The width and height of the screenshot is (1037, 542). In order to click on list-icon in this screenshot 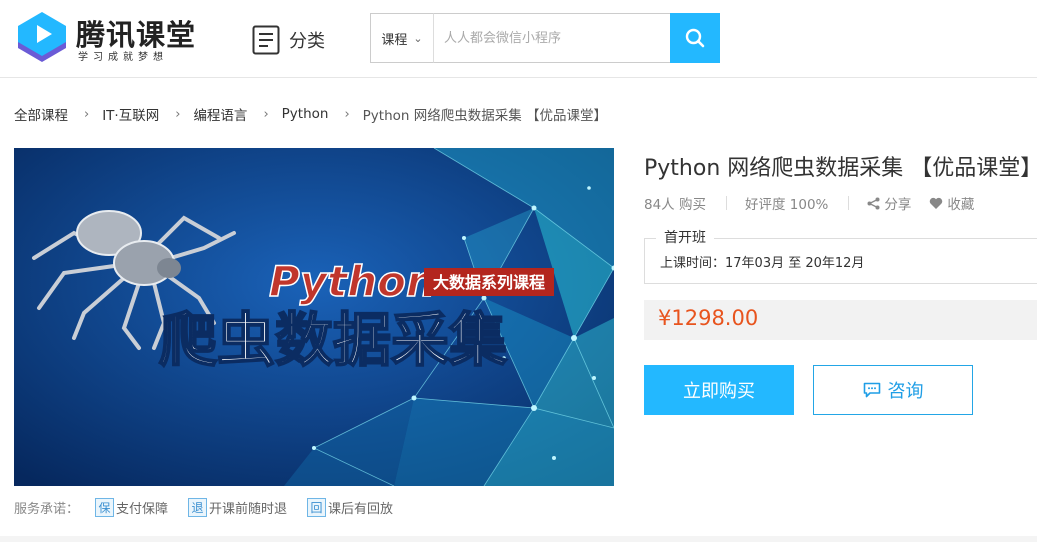, I will do `click(266, 40)`.